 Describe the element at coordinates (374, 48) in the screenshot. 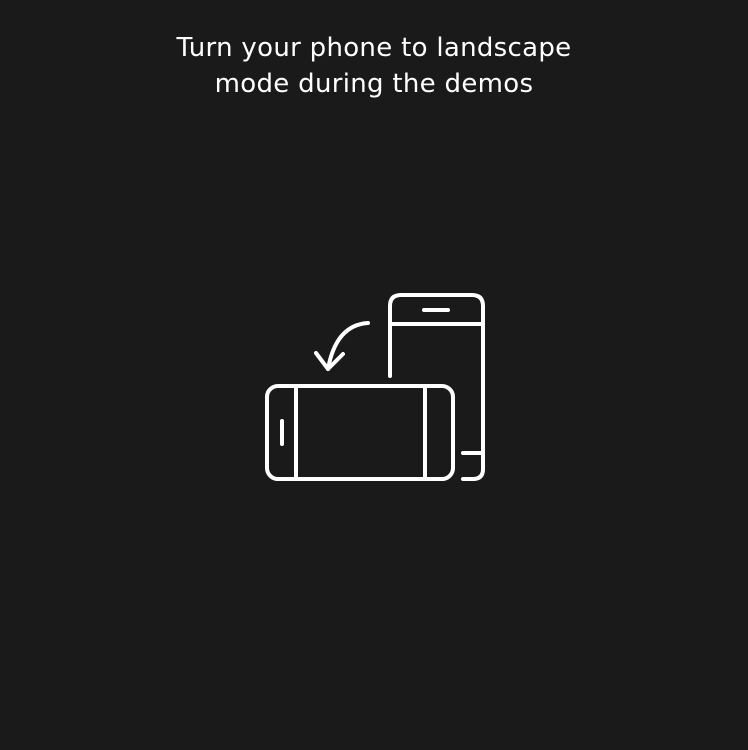

I see `instruction-line-1: Turn your phone to landscape` at that location.